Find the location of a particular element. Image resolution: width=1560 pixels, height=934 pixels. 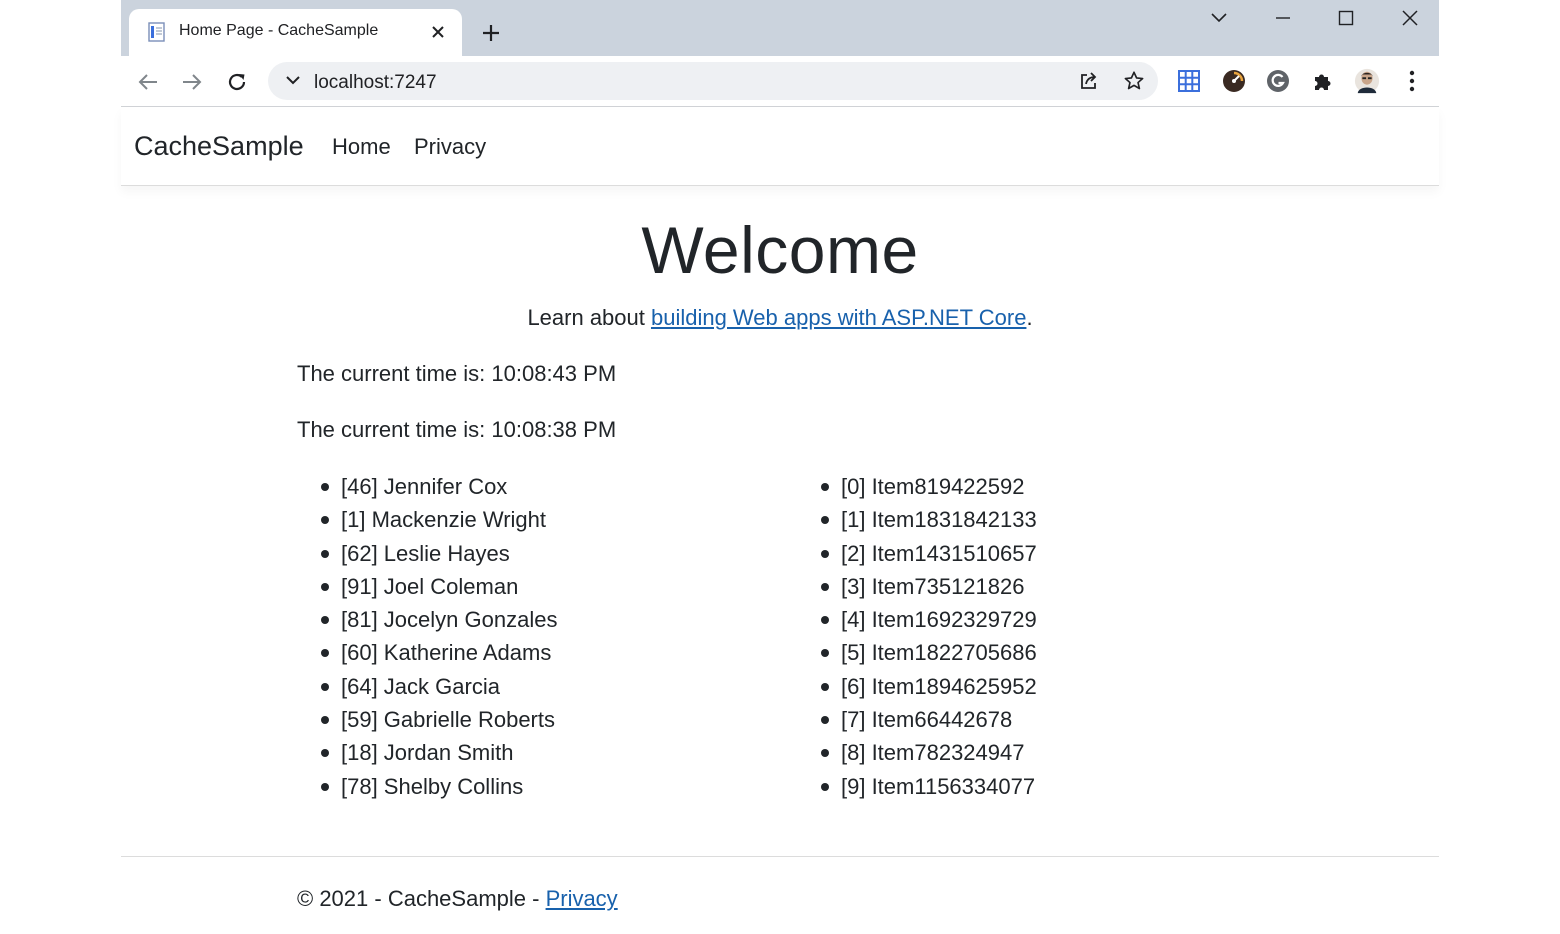

footer: © 2021 - CacheSample - Privacy is located at coordinates (457, 899).